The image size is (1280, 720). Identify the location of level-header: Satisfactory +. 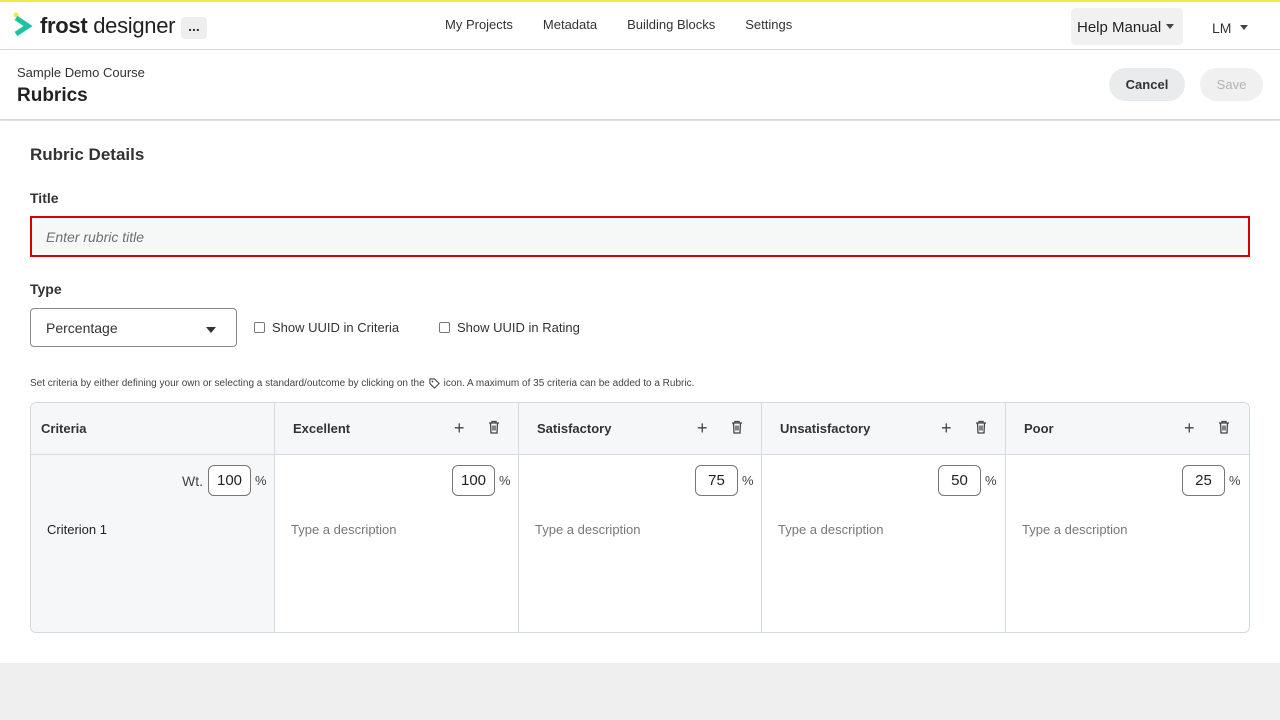
(640, 429).